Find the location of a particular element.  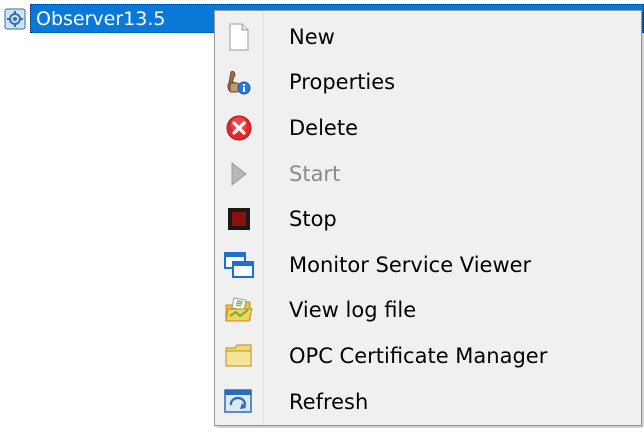

menu-label-refresh: Refresh is located at coordinates (329, 401).